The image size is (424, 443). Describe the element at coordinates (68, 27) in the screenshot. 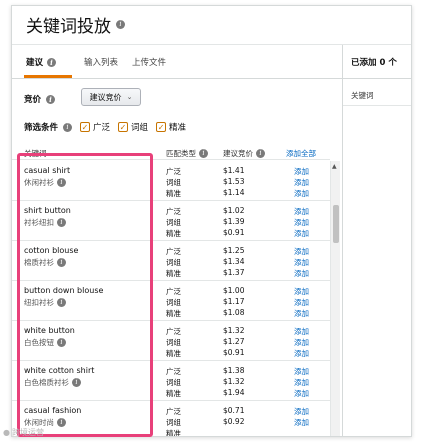

I see `page-title: 关键词投放` at that location.